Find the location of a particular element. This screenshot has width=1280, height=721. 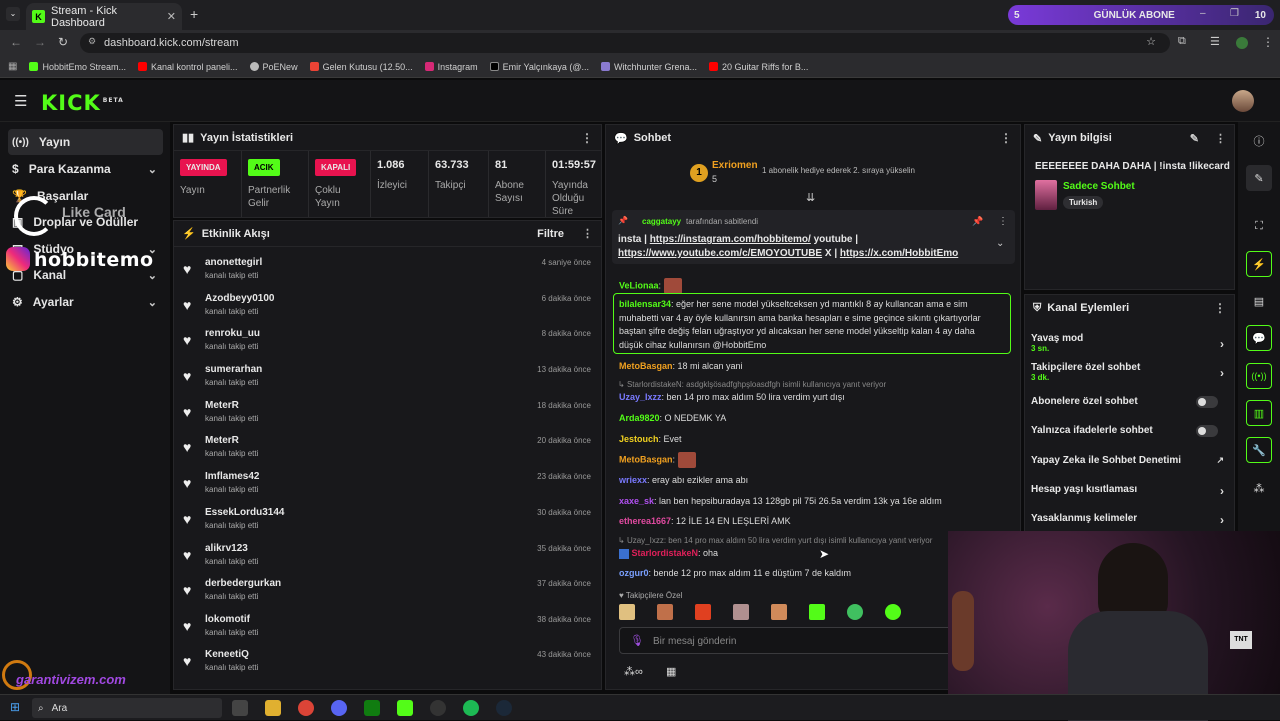

youtube-link: https://www.youtube.com/c/EMOYOUTUBE is located at coordinates (720, 253).